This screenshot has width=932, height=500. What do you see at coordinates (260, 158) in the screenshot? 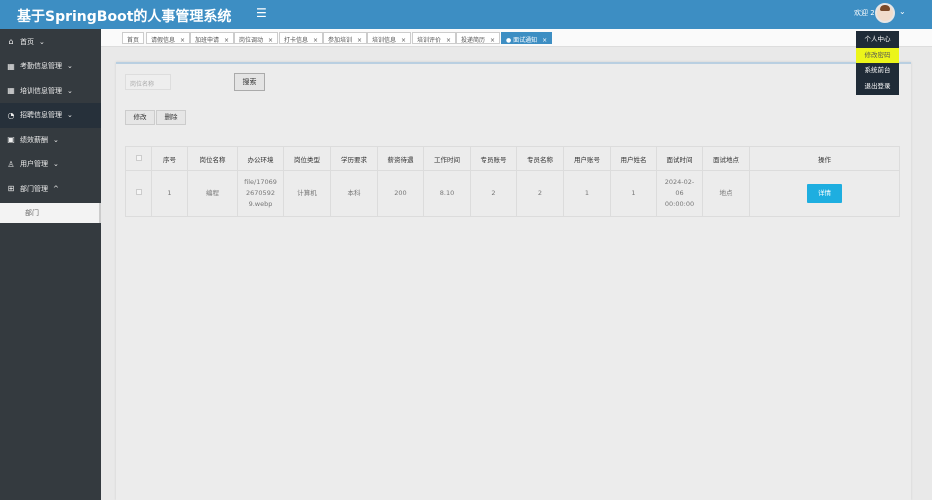
I see `column-header: 办公环境` at bounding box center [260, 158].